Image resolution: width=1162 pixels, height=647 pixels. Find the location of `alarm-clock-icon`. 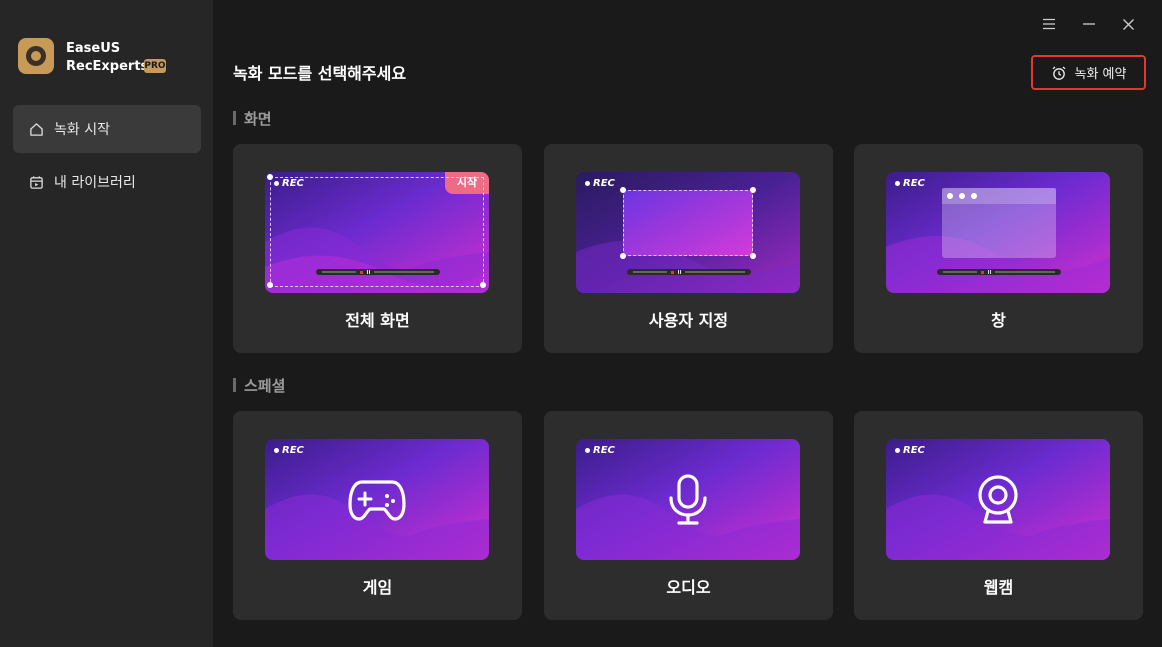

alarm-clock-icon is located at coordinates (1059, 73).